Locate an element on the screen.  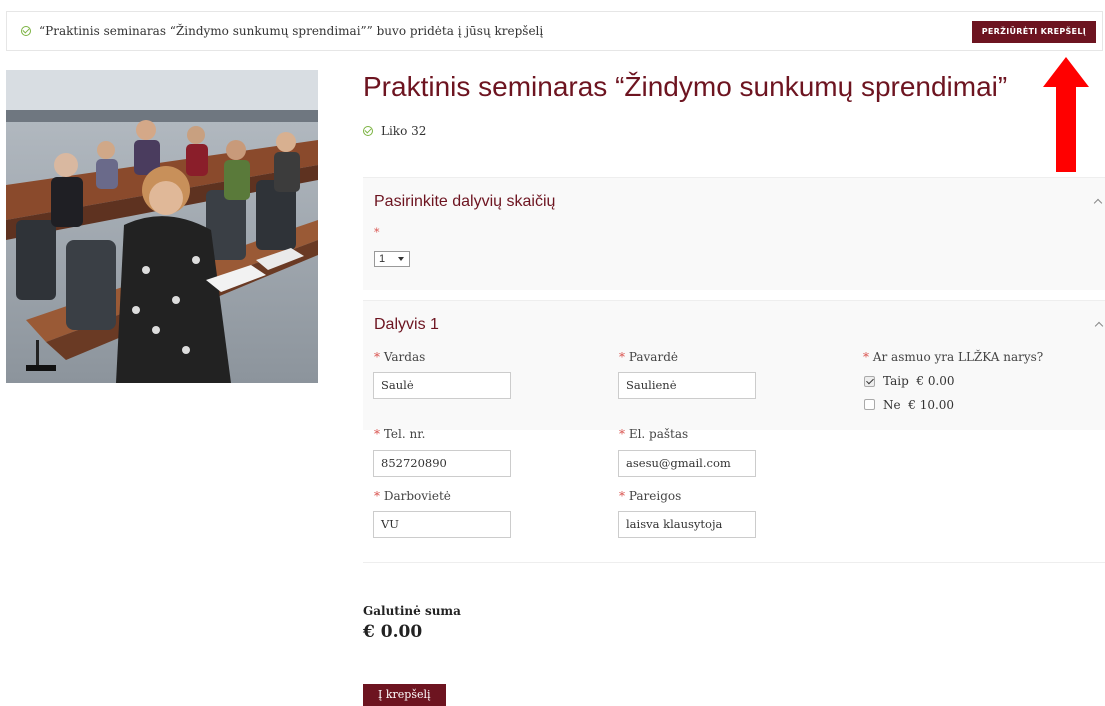
last-name-label: * Pavardė is located at coordinates (648, 357).